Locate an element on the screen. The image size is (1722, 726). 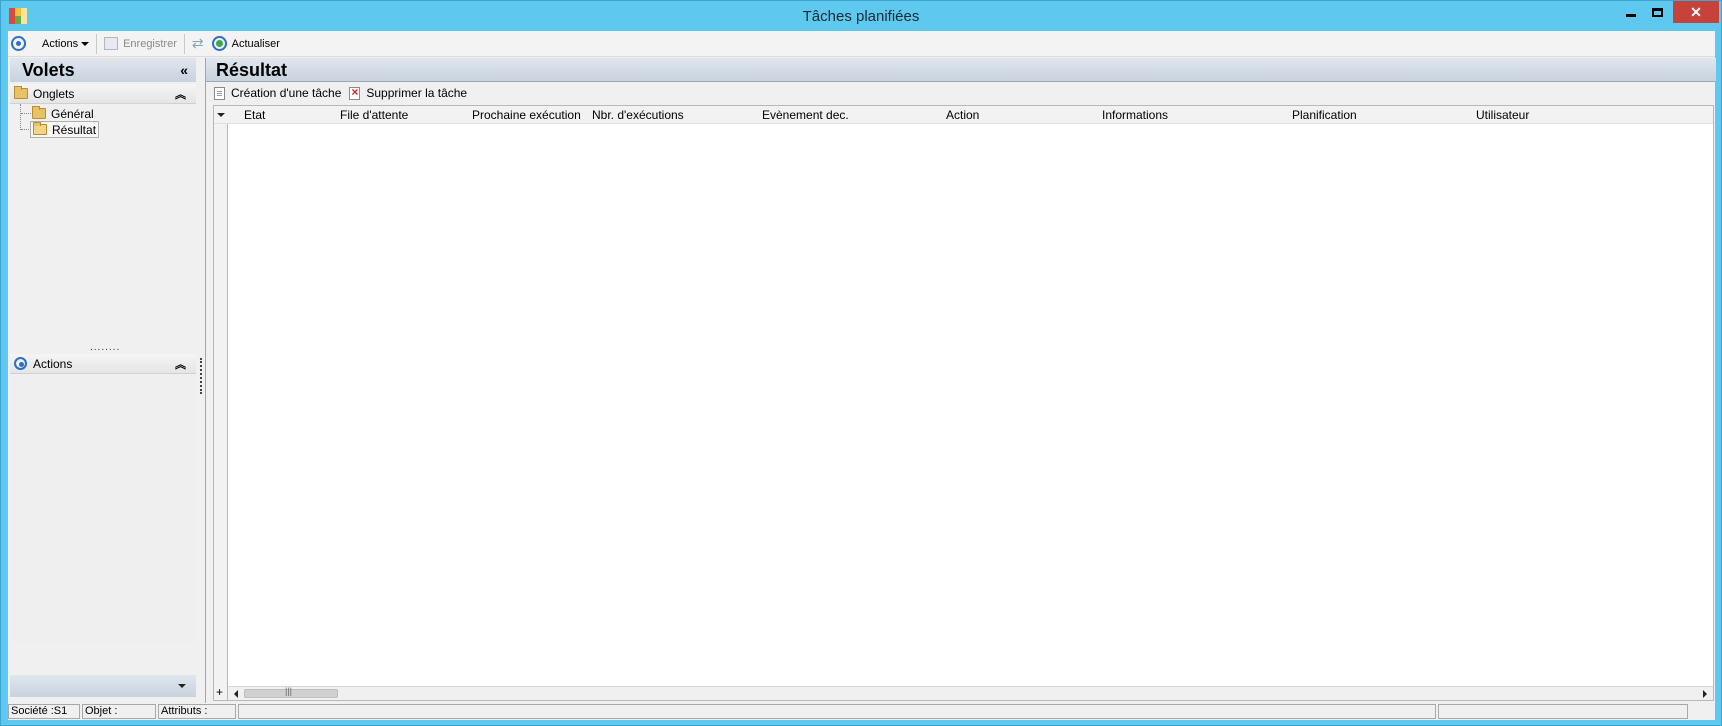
tabs-section-header: Onglets ︽ is located at coordinates (103, 94).